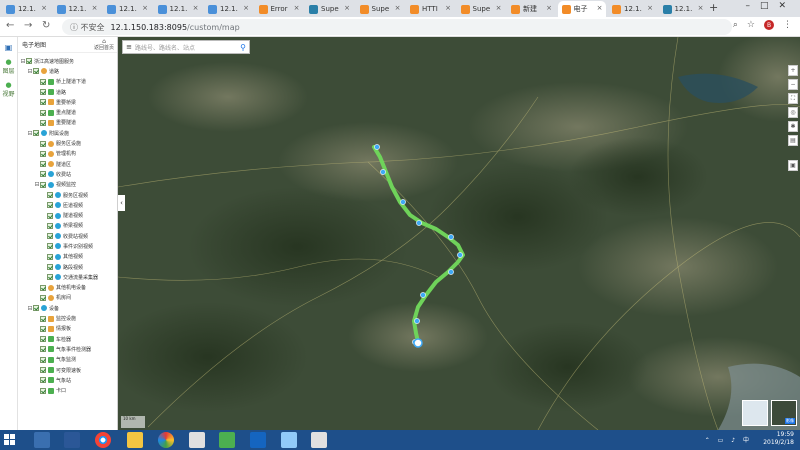  I want to click on search-icon: ⚲, so click(243, 47).